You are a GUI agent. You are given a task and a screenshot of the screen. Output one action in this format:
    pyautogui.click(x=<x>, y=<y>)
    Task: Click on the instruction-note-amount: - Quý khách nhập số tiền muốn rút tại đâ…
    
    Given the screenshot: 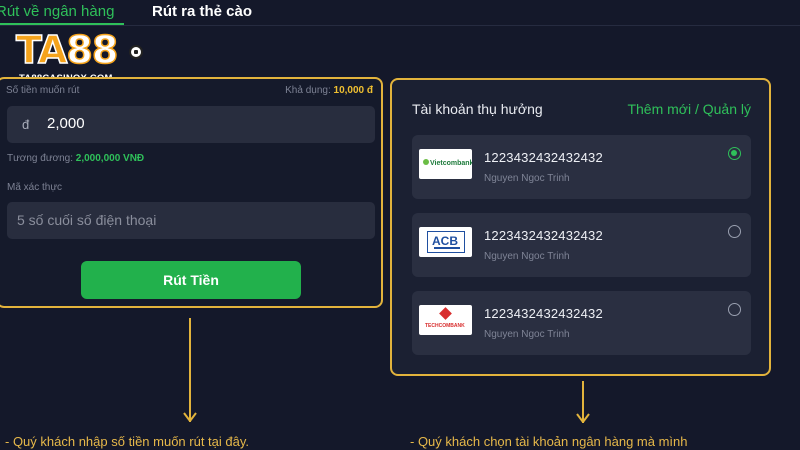 What is the action you would take?
    pyautogui.click(x=127, y=441)
    